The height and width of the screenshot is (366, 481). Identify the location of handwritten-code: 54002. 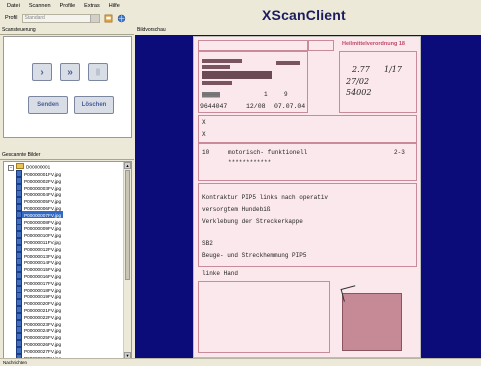
(359, 92).